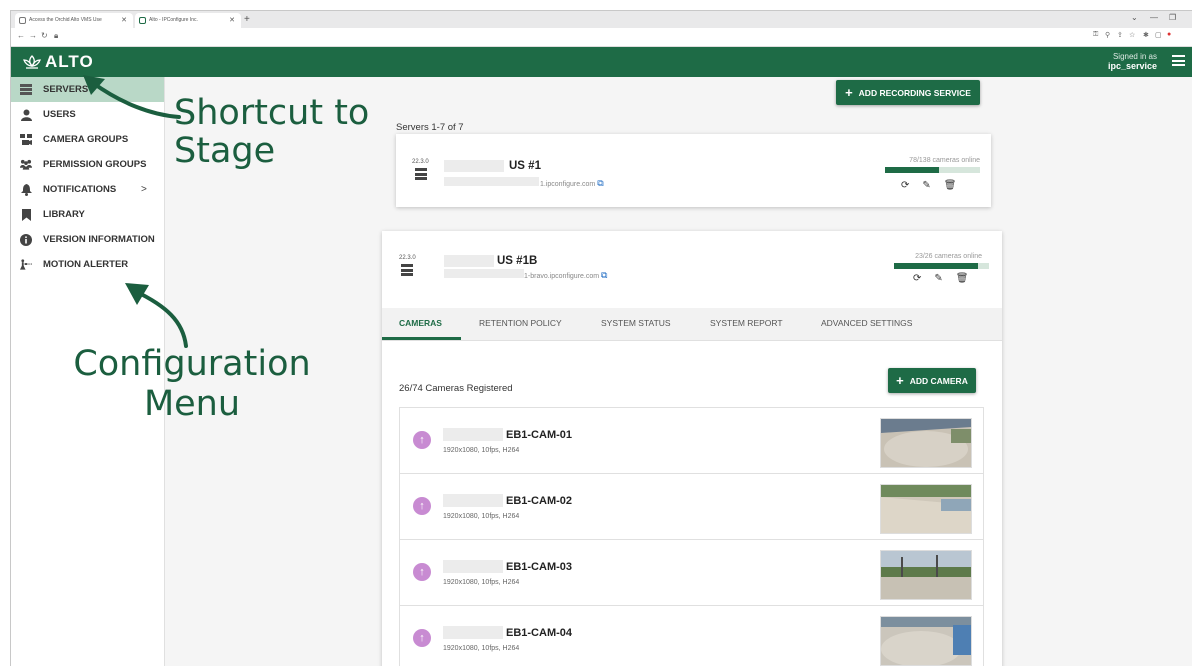 The width and height of the screenshot is (1192, 666). I want to click on zoom-icon: ⚲, so click(1107, 35).